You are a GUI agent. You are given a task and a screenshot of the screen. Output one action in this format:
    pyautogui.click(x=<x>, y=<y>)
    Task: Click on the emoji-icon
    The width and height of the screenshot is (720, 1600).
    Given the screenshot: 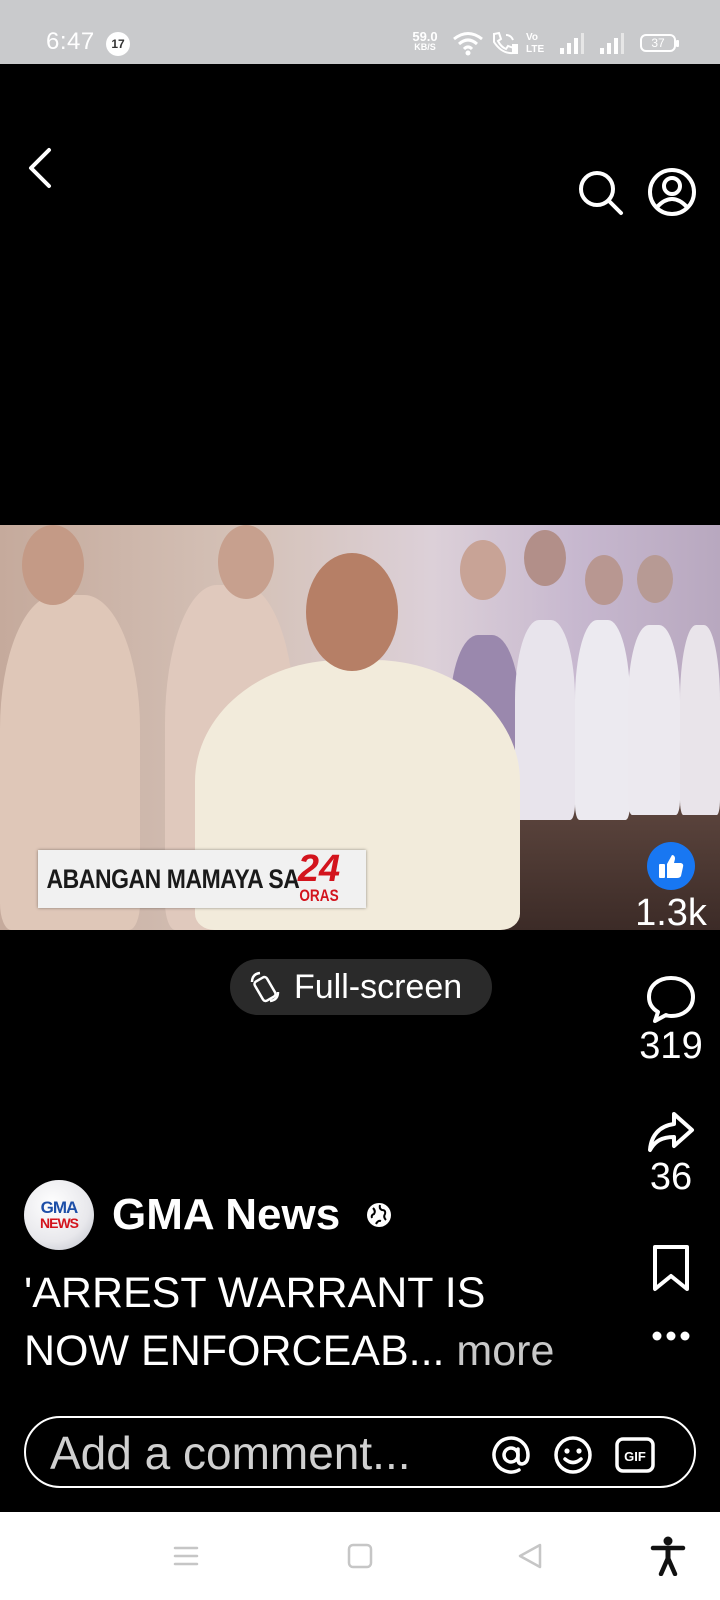 What is the action you would take?
    pyautogui.click(x=573, y=1455)
    